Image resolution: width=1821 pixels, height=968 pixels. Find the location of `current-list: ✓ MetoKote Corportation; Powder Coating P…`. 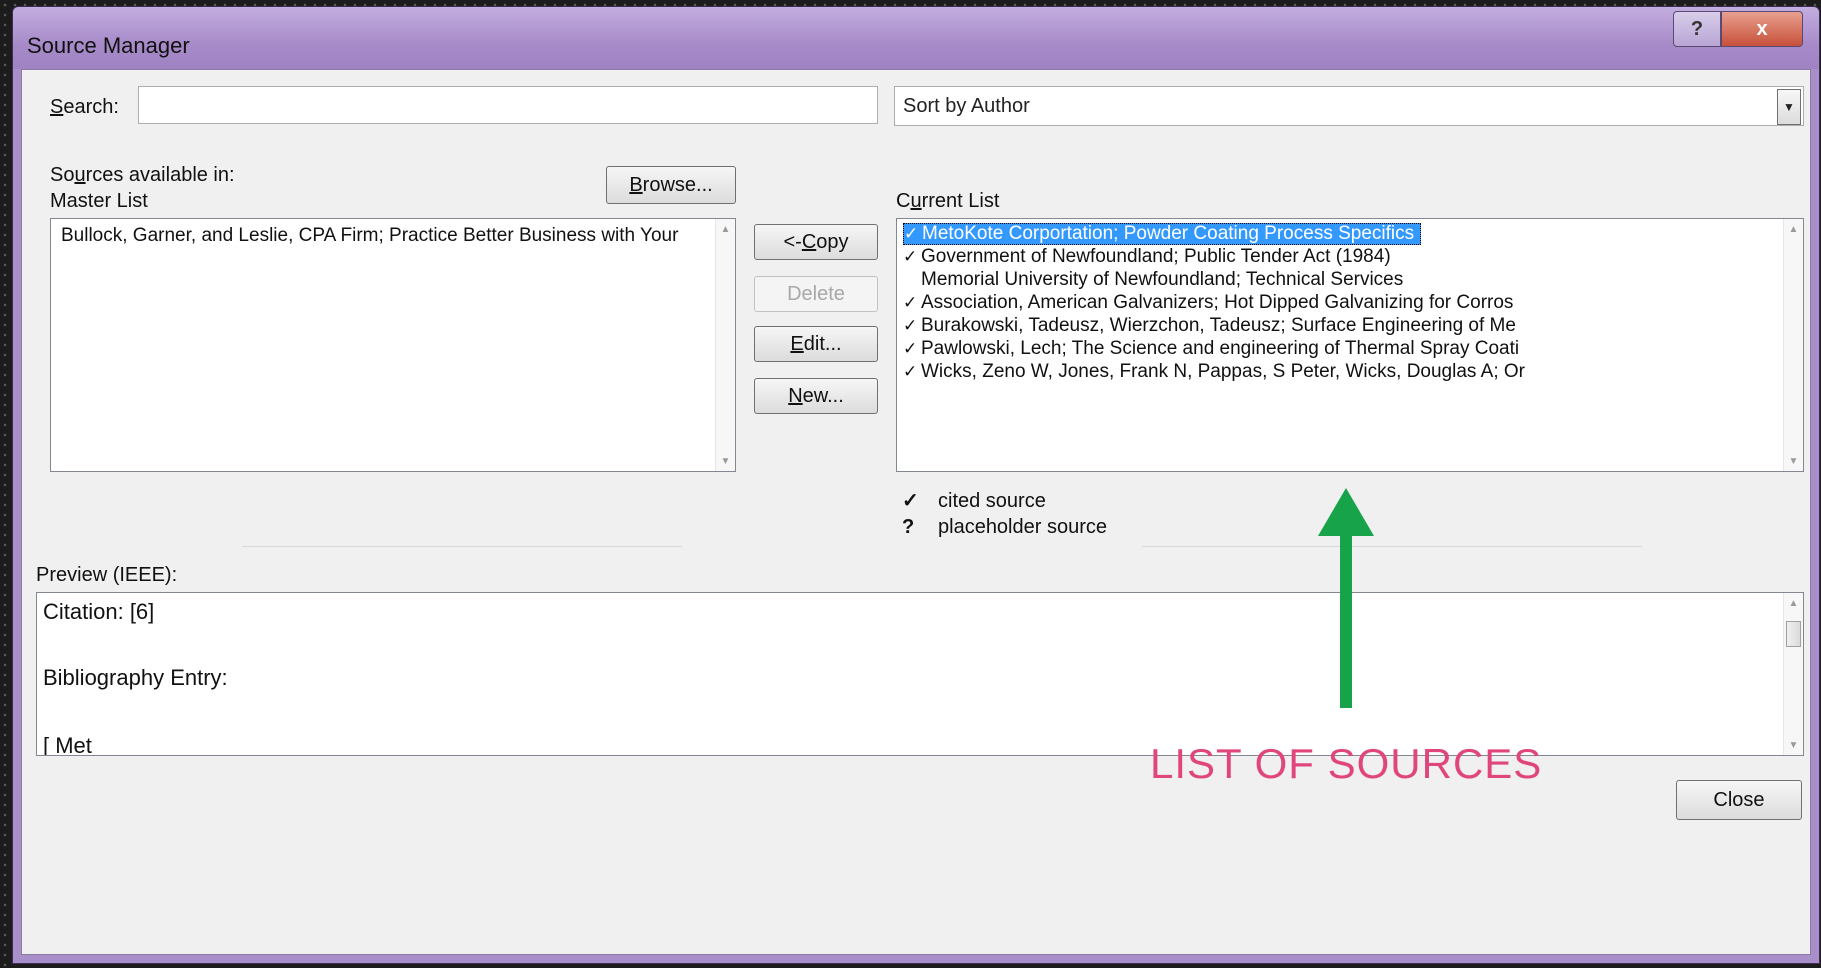

current-list: ✓ MetoKote Corportation; Powder Coating P… is located at coordinates (1350, 345).